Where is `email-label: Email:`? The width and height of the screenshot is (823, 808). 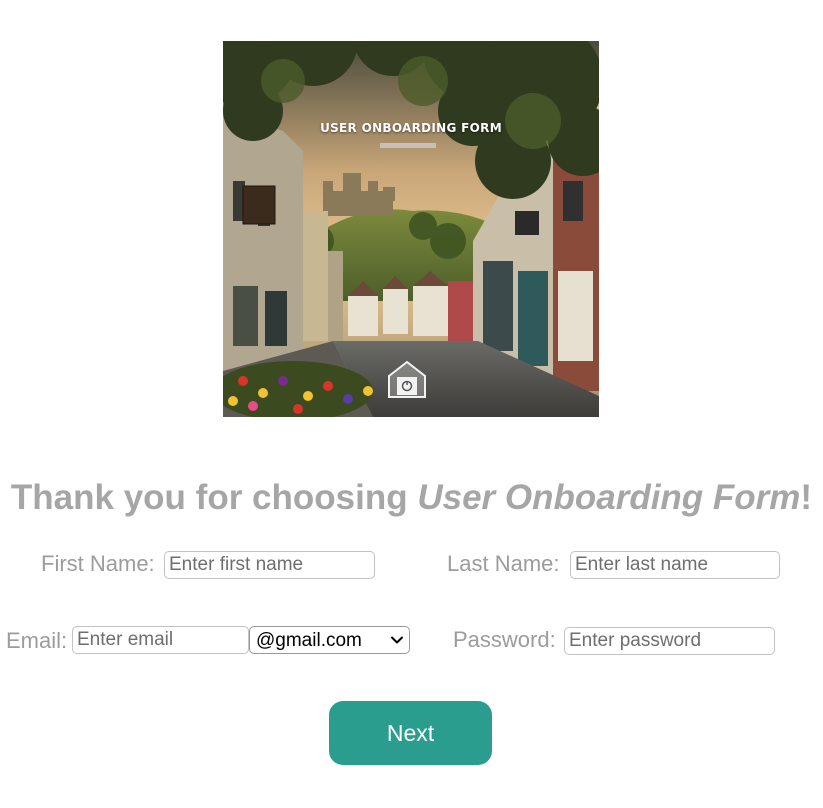
email-label: Email: is located at coordinates (37, 640).